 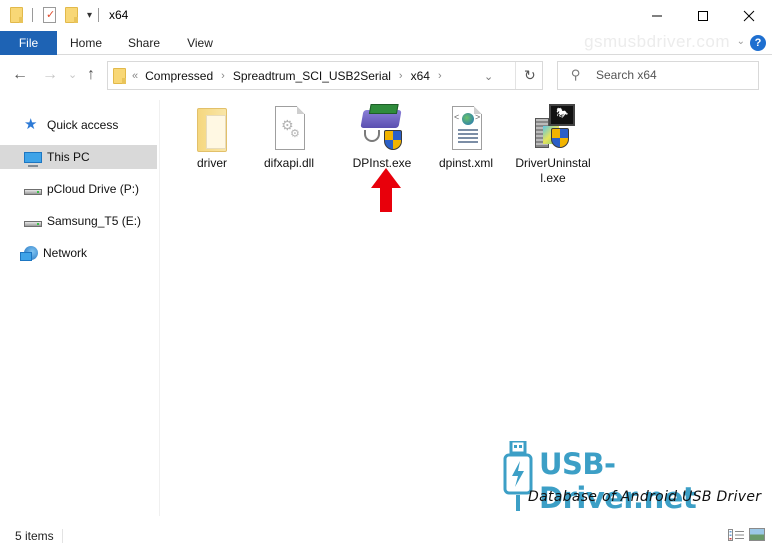 What do you see at coordinates (89, 15) in the screenshot?
I see `customize-dropdown-icon: ▾` at bounding box center [89, 15].